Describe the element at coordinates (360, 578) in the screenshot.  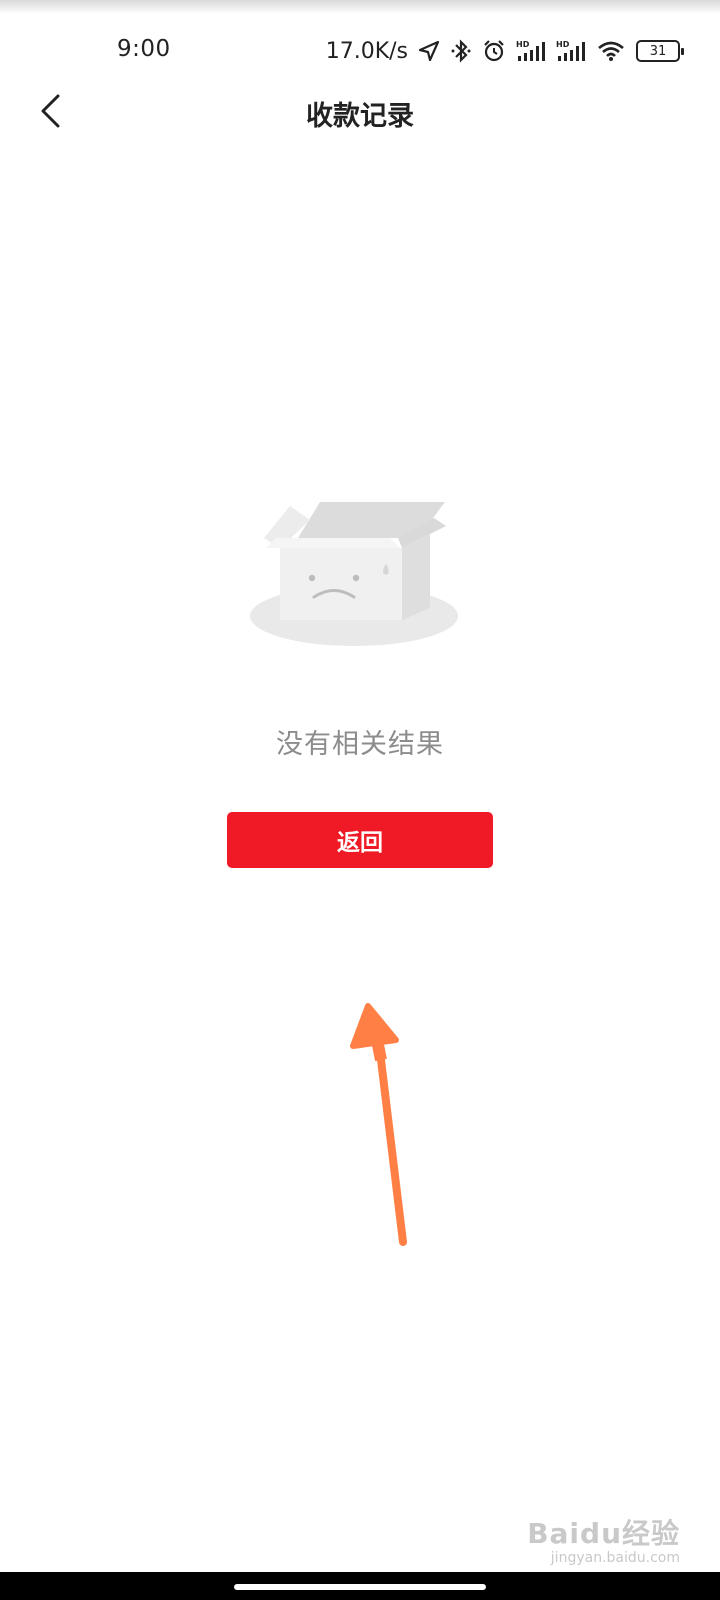
I see `empty-box-icon` at that location.